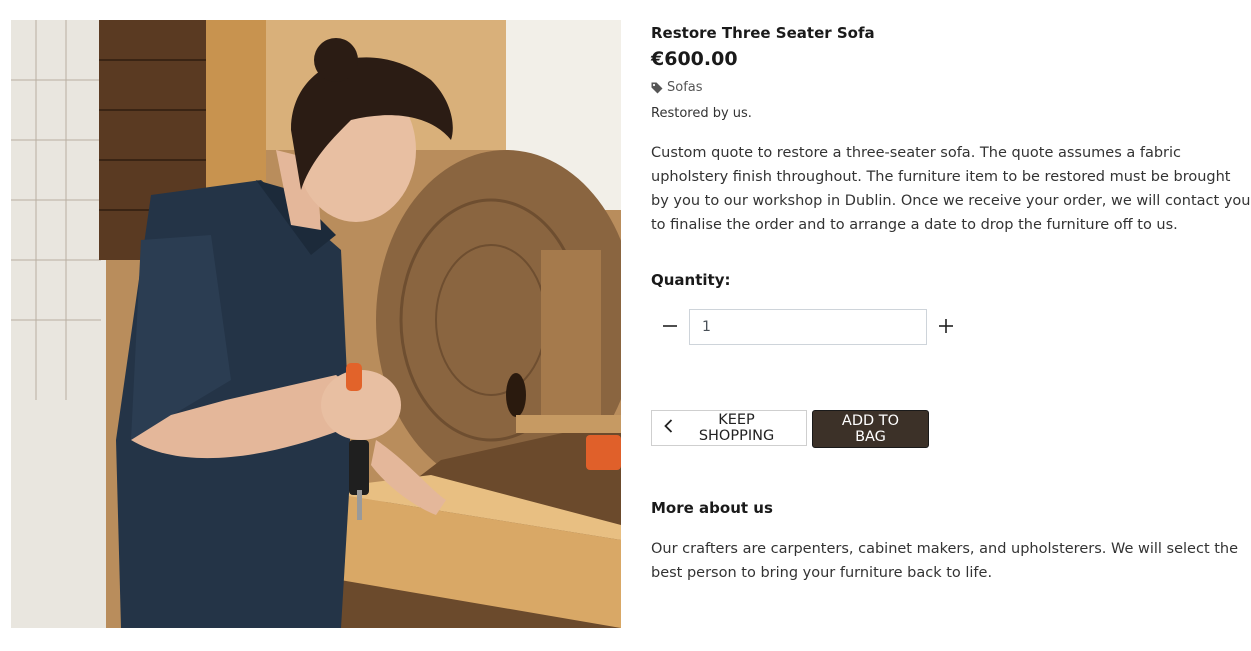 This screenshot has height=651, width=1251. I want to click on quantity-input, so click(808, 327).